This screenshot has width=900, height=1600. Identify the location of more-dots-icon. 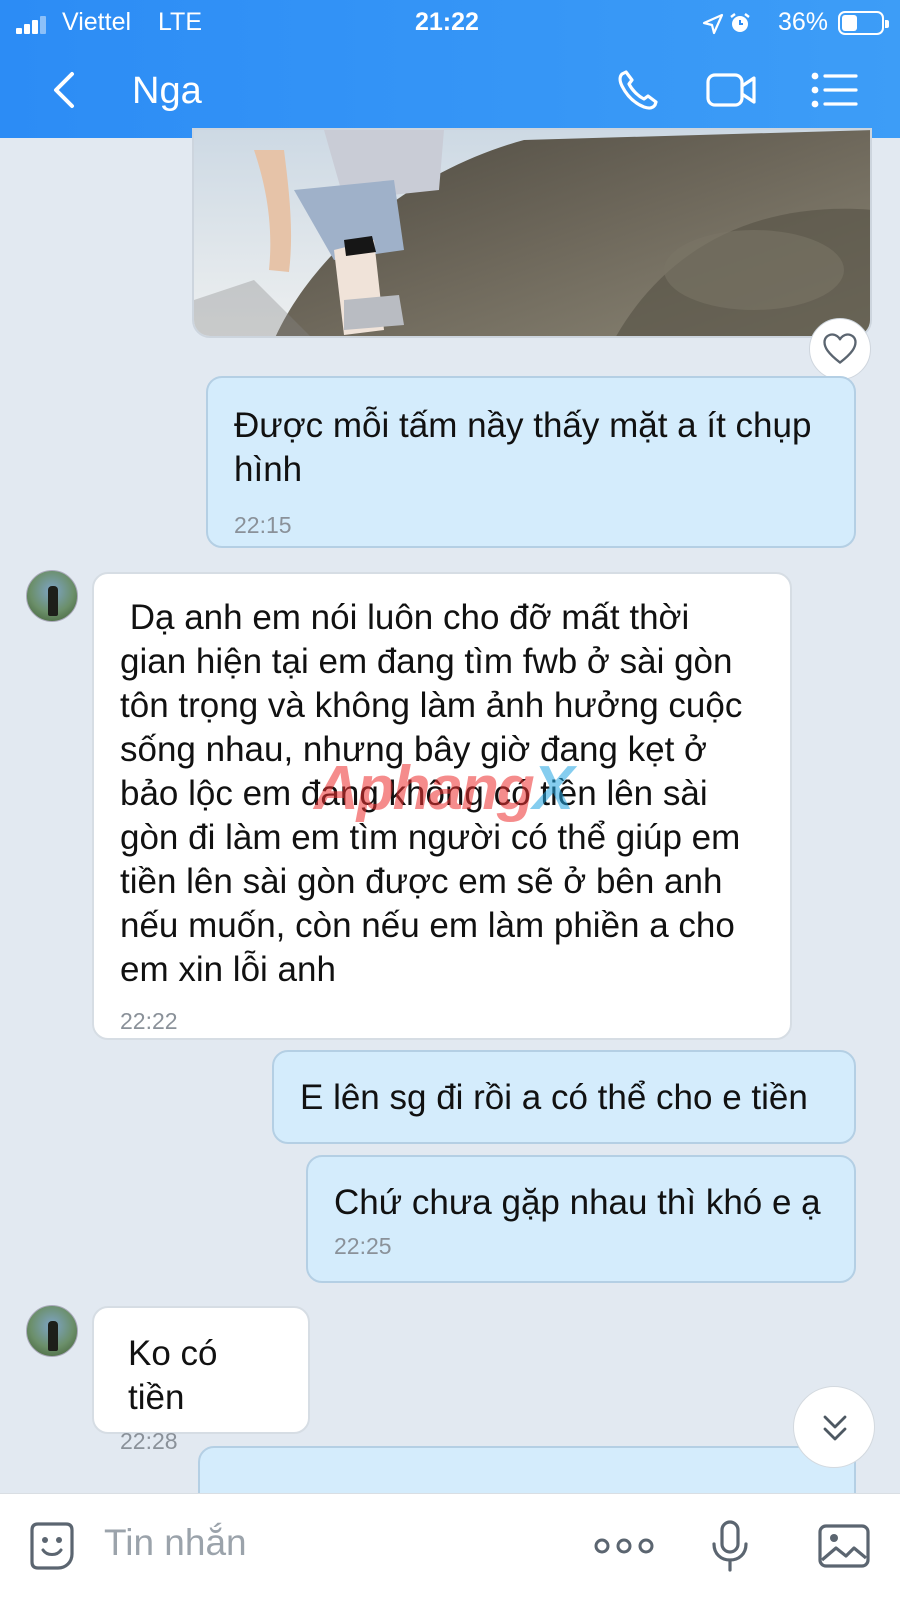
(624, 1546).